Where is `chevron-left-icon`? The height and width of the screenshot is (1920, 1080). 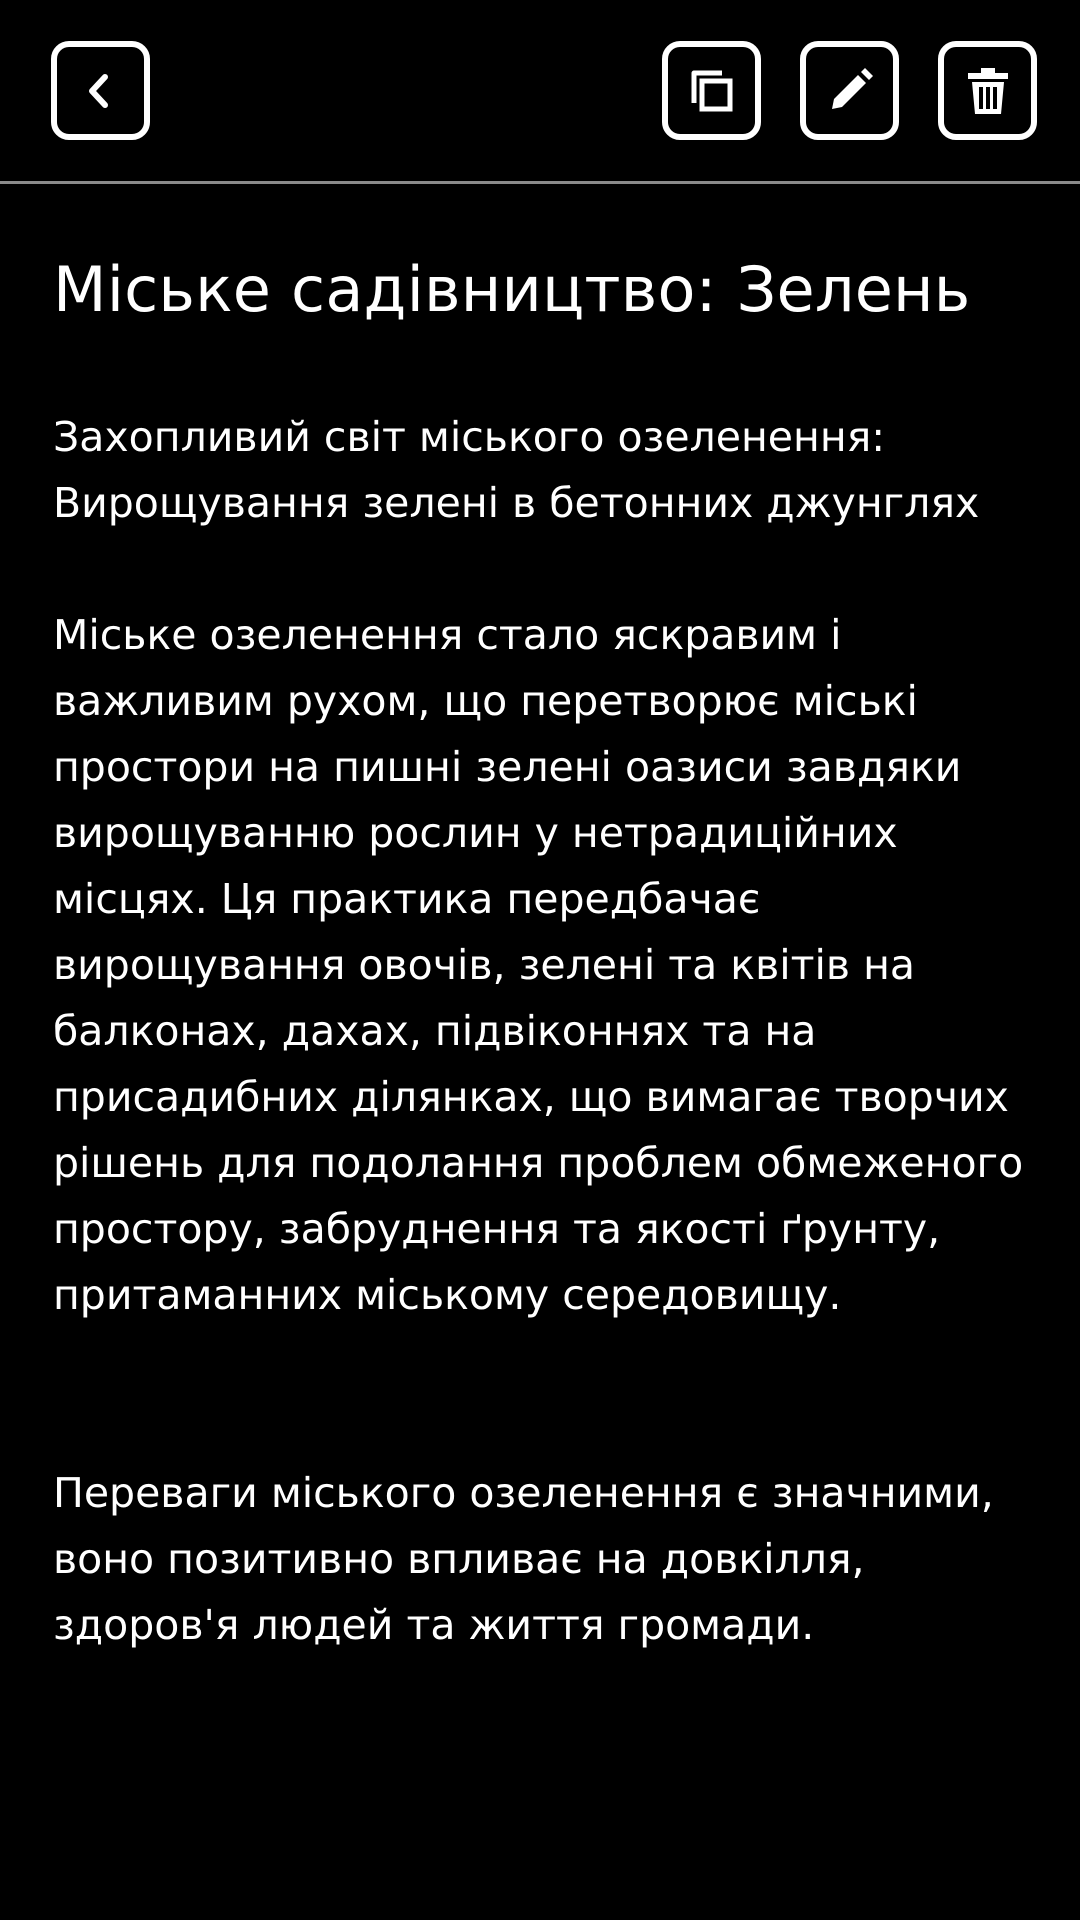 chevron-left-icon is located at coordinates (98, 90).